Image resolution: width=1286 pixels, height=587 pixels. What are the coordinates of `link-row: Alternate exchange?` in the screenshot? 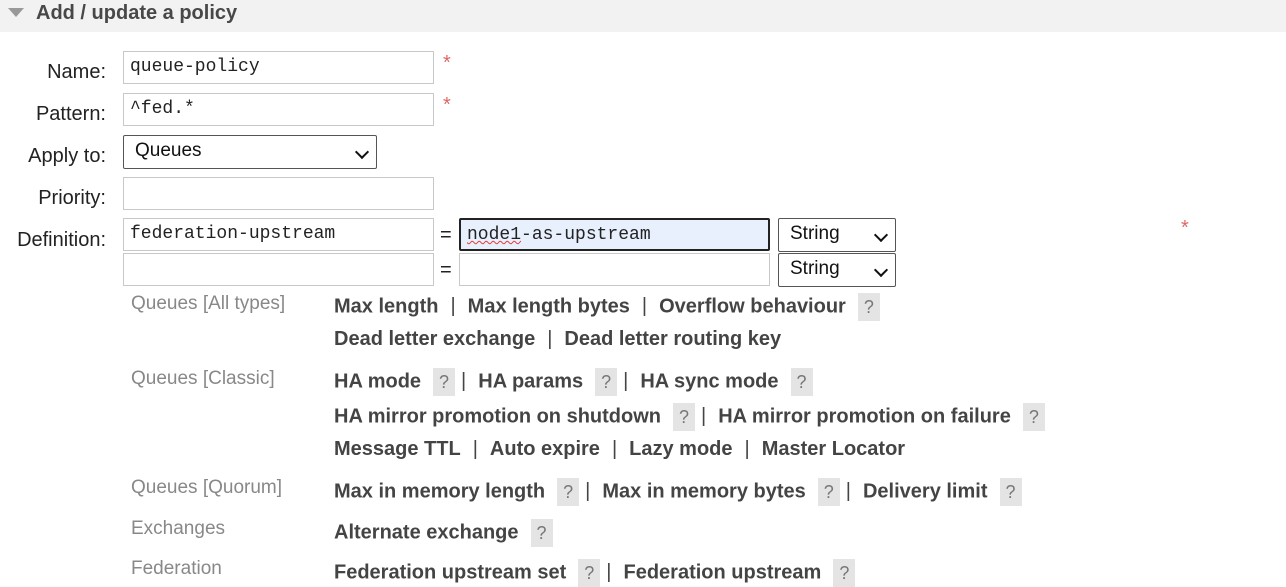 It's located at (443, 533).